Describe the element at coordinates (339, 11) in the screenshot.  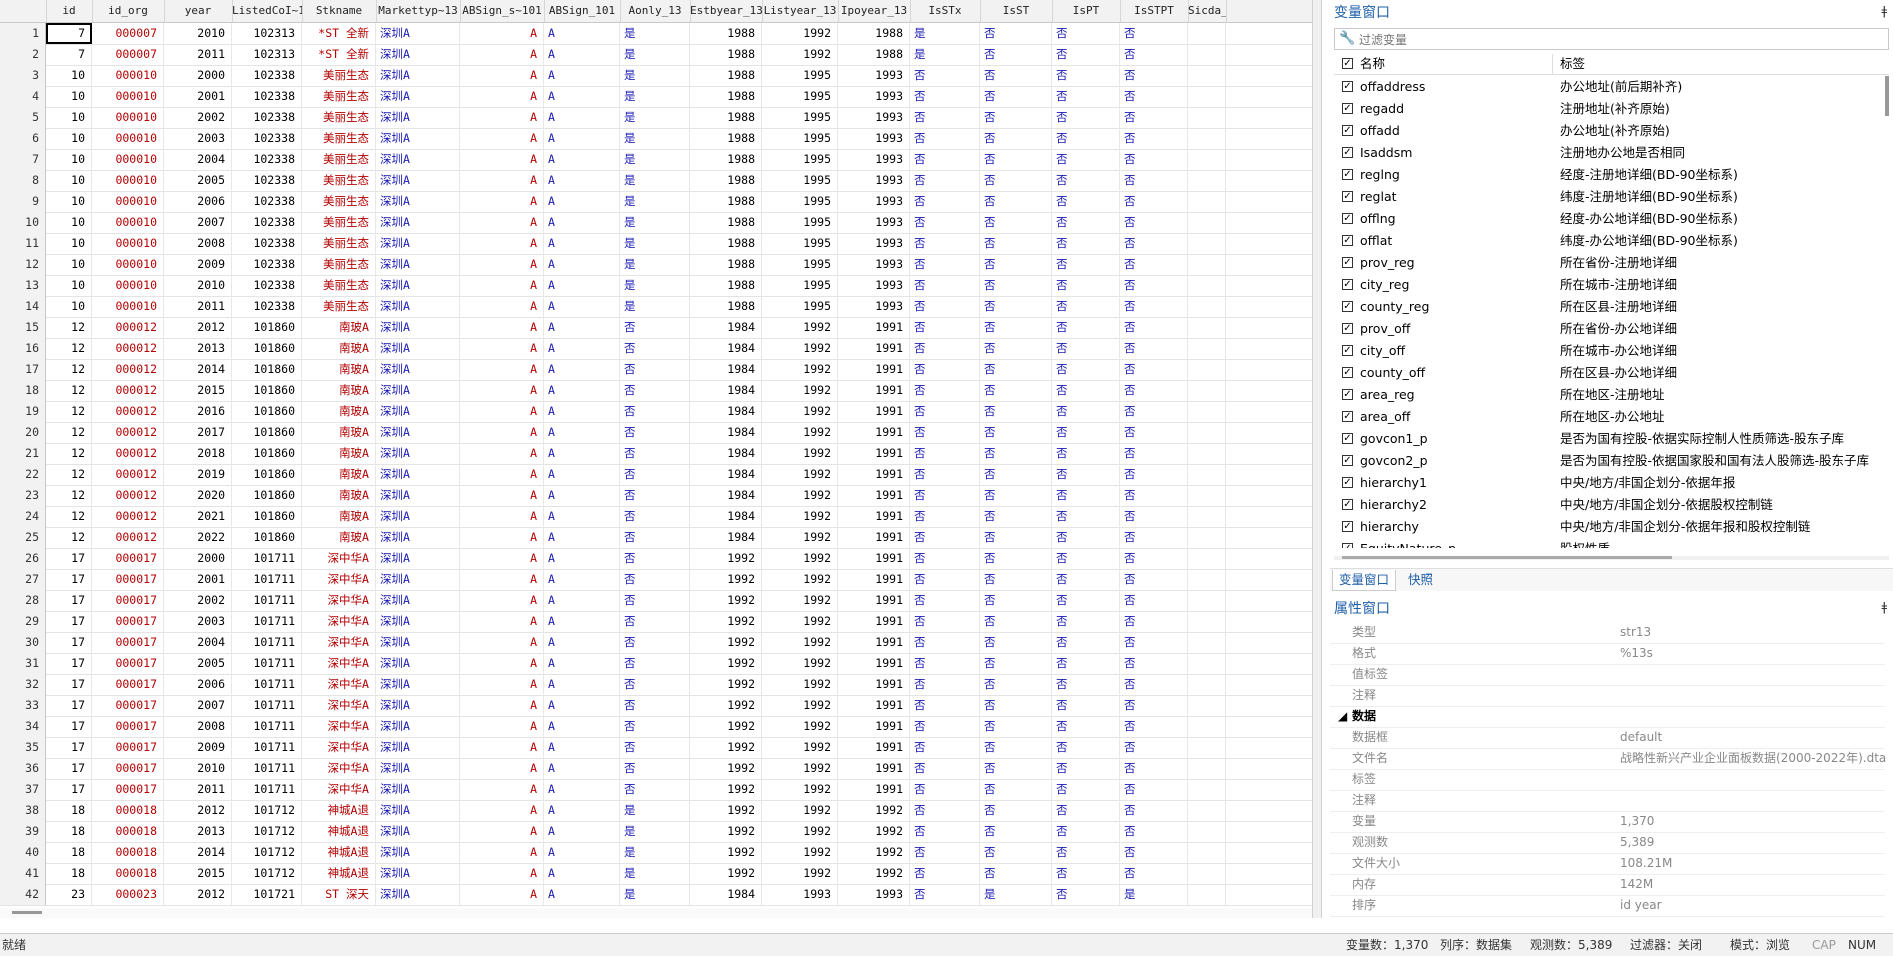
I see `column-header-stkname: Stkname` at that location.